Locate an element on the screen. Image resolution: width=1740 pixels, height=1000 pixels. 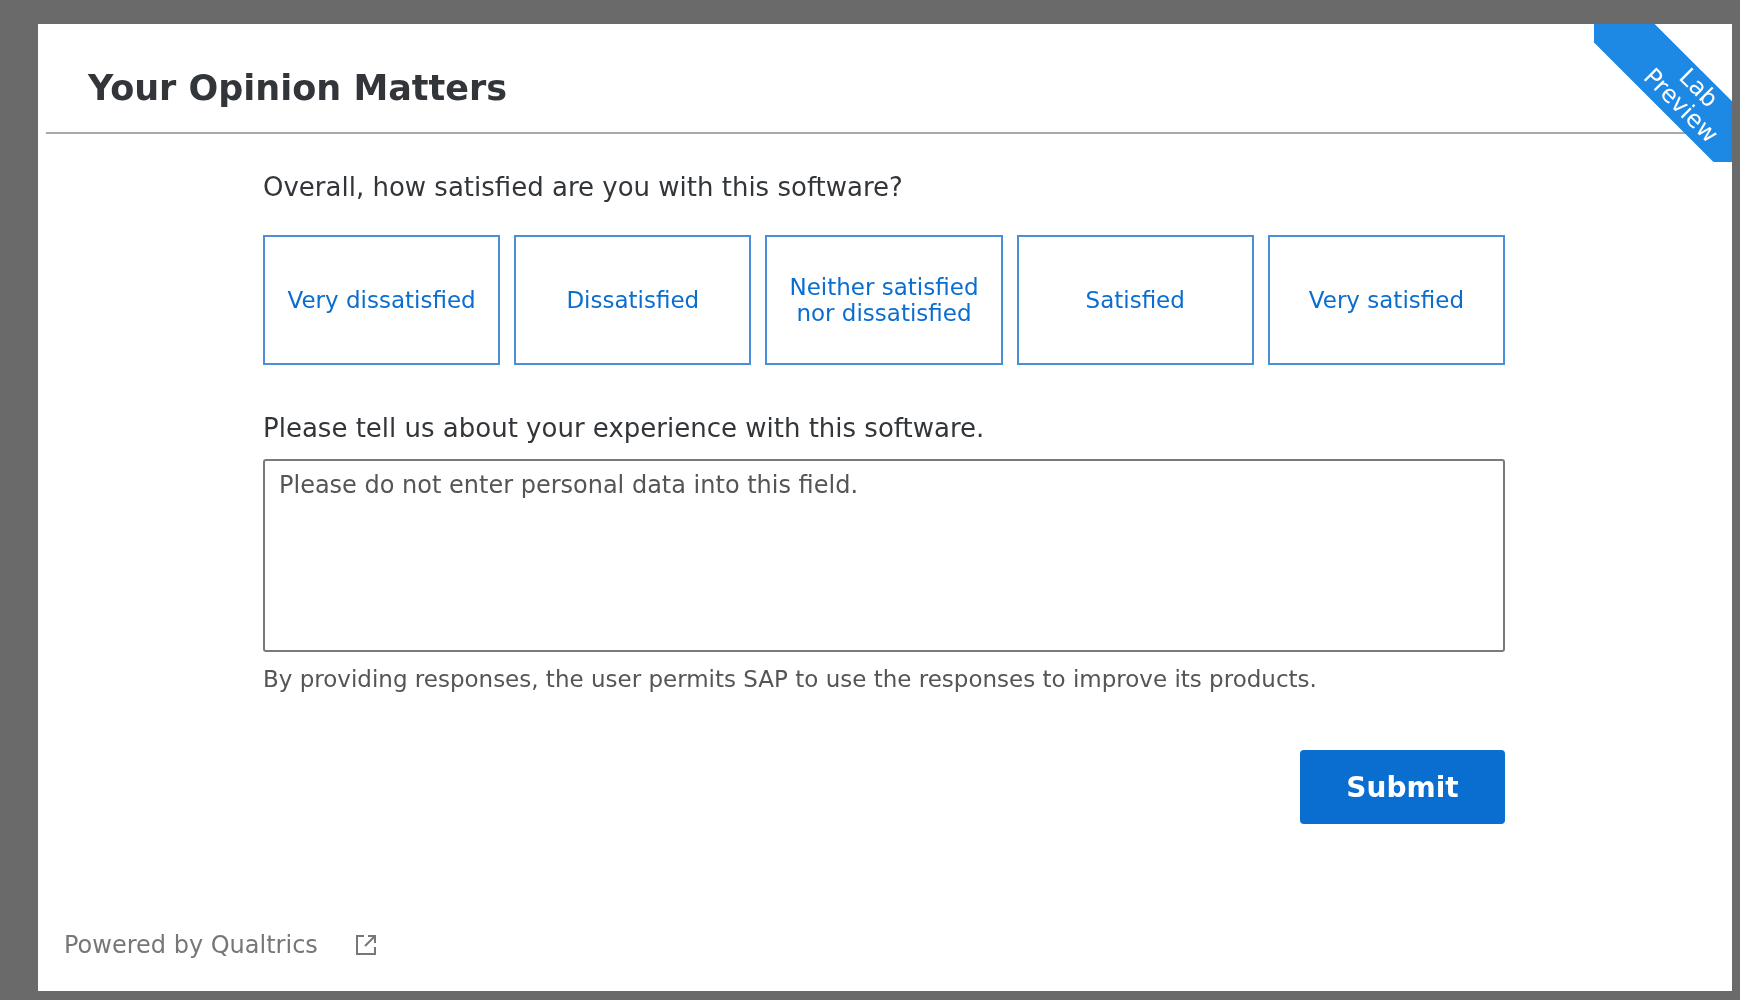
powered-by-text: Powered by Qualtrics is located at coordinates (191, 945).